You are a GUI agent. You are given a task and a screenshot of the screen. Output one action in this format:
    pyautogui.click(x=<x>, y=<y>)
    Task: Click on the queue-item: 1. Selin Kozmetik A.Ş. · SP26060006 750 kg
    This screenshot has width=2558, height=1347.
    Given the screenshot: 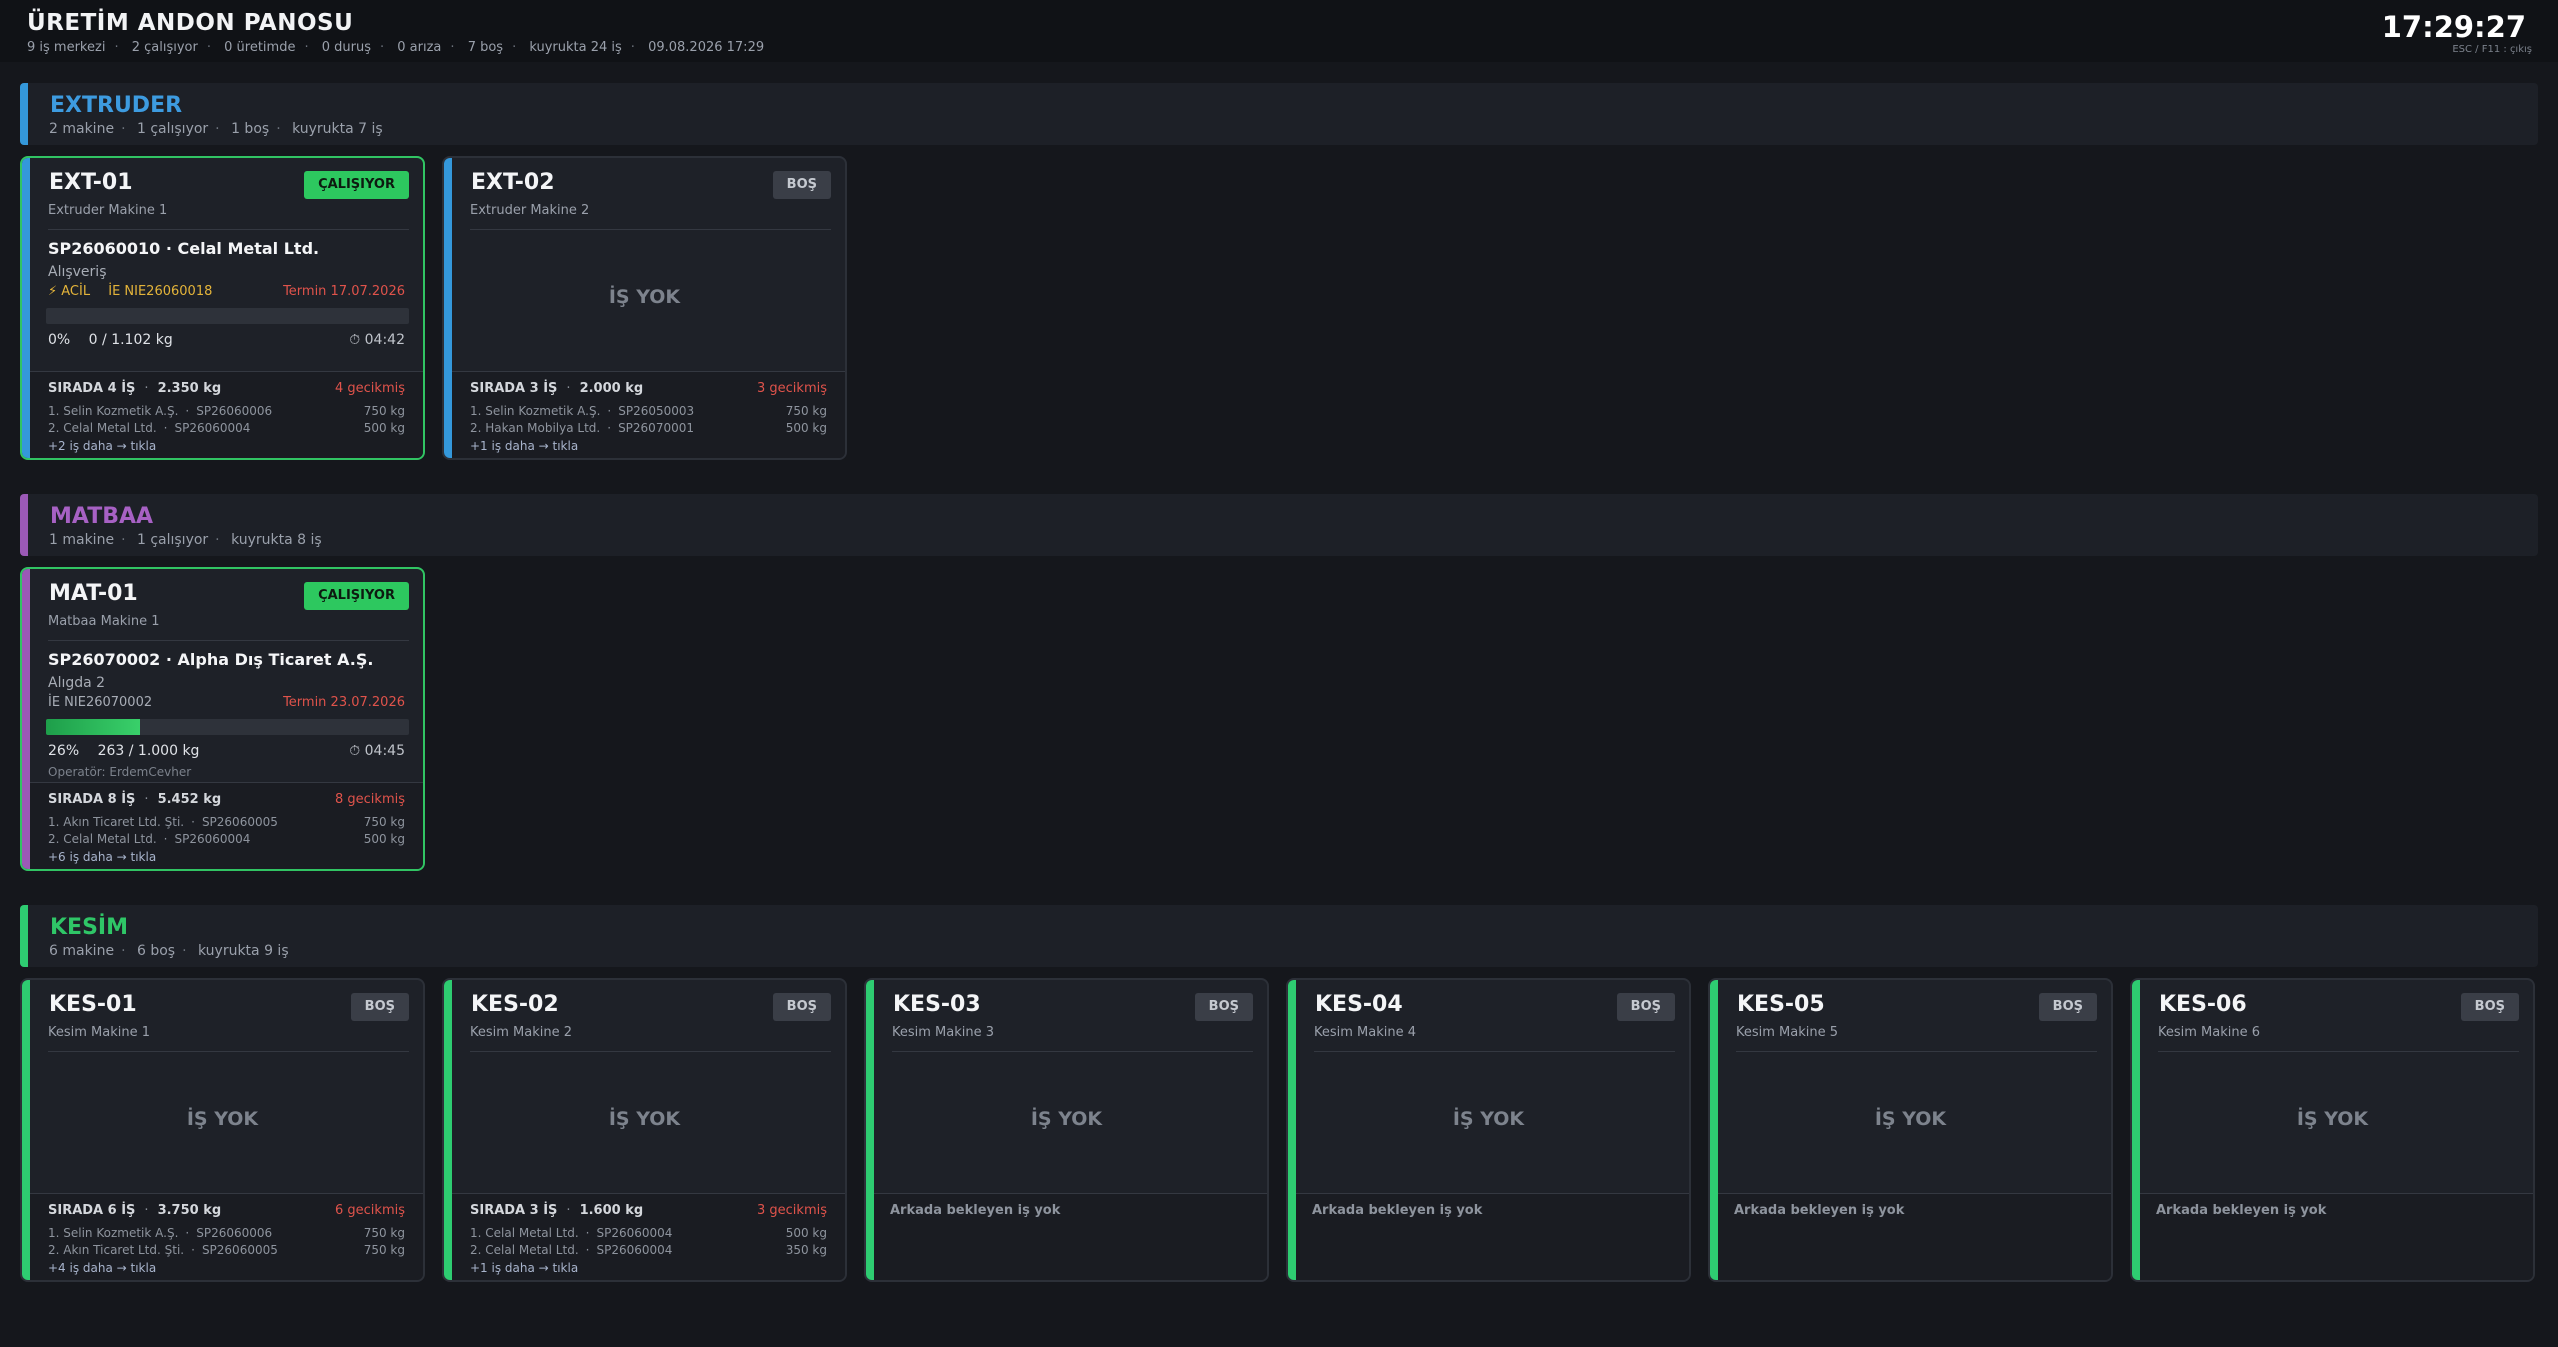 What is the action you would take?
    pyautogui.click(x=226, y=411)
    